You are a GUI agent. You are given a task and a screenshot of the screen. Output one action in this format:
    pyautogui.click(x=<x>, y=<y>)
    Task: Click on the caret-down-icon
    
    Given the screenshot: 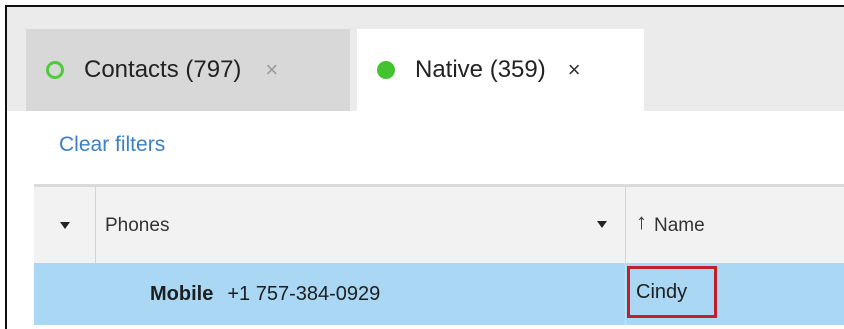 What is the action you would take?
    pyautogui.click(x=64, y=225)
    